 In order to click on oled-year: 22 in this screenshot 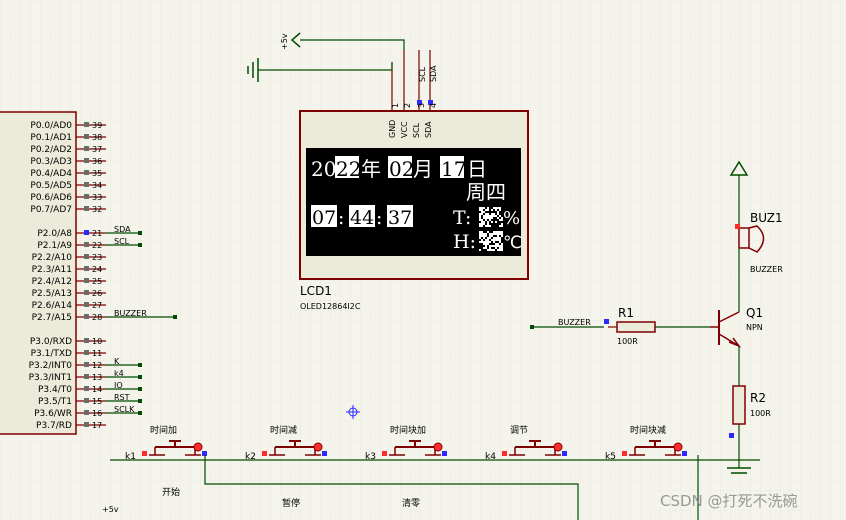, I will do `click(348, 169)`.